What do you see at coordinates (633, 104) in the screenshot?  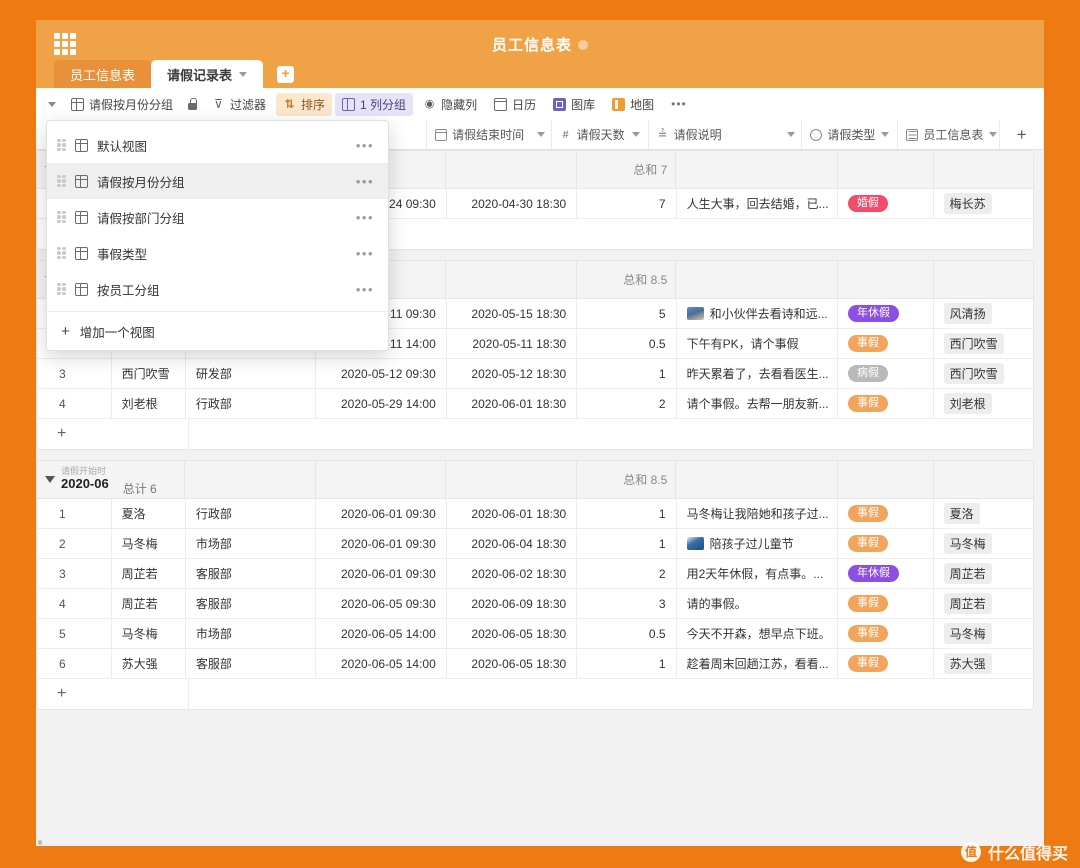 I see `map-view-button: 地图` at bounding box center [633, 104].